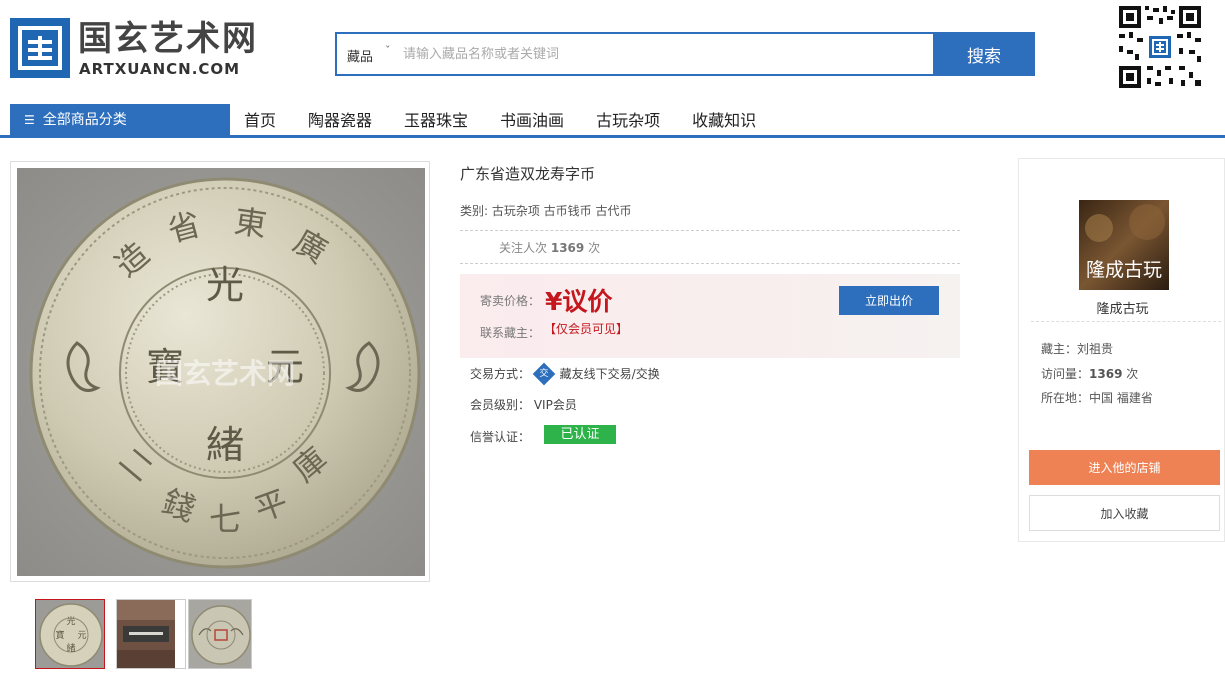 Image resolution: width=1225 pixels, height=693 pixels. I want to click on chevron-down-icon: ˇ, so click(388, 50).